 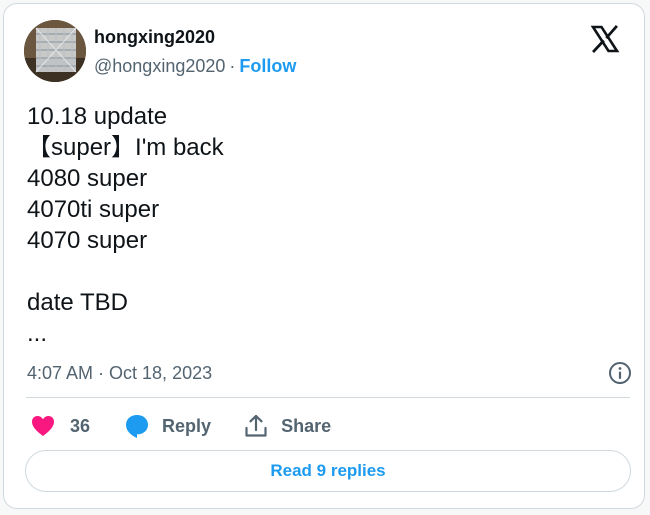 I want to click on tweet-line: 4070 super, so click(x=87, y=240).